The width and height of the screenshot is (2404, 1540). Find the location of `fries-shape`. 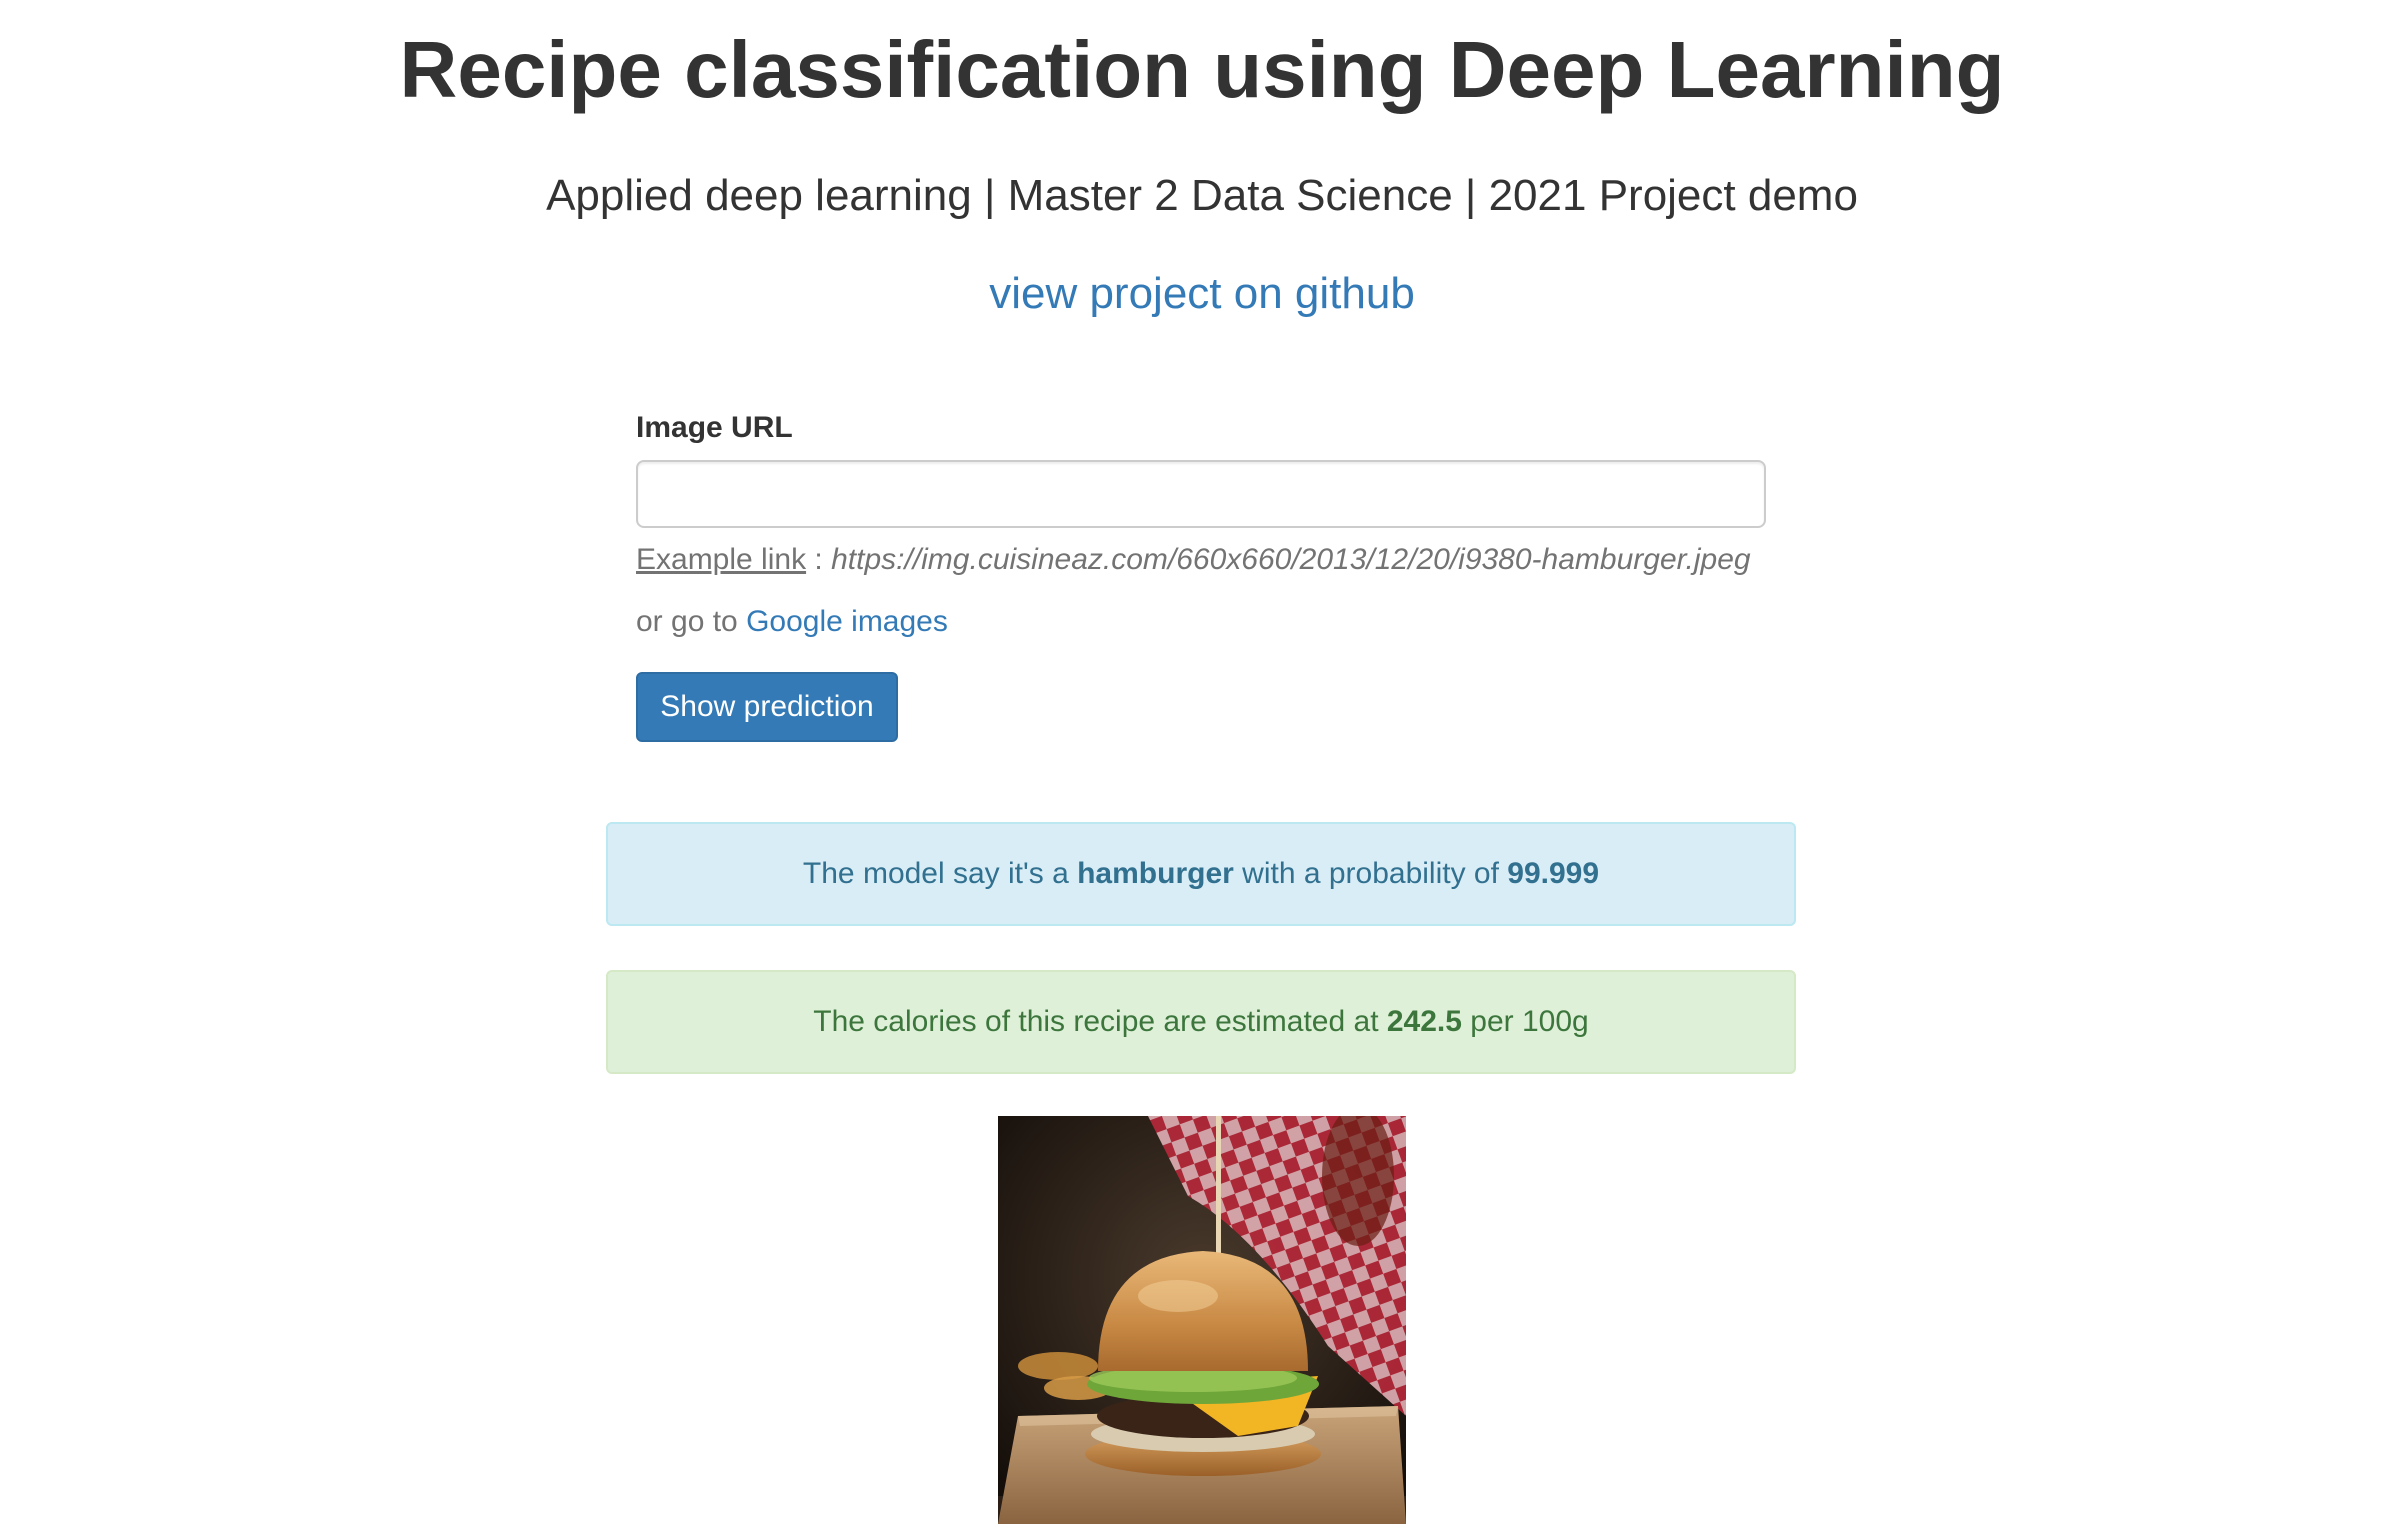

fries-shape is located at coordinates (1058, 1366).